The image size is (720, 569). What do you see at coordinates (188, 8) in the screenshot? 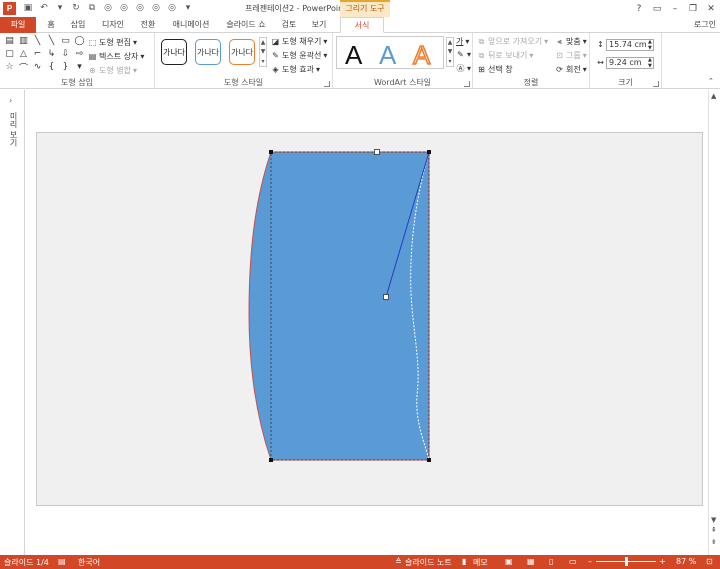
I see `customize-qat-icon: ▾` at bounding box center [188, 8].